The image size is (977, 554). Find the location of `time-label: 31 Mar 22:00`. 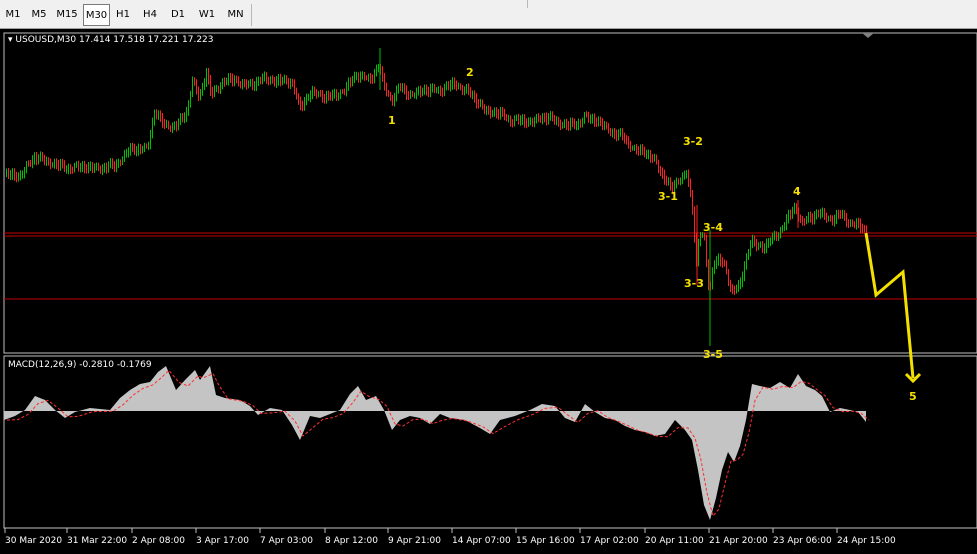

time-label: 31 Mar 22:00 is located at coordinates (97, 541).